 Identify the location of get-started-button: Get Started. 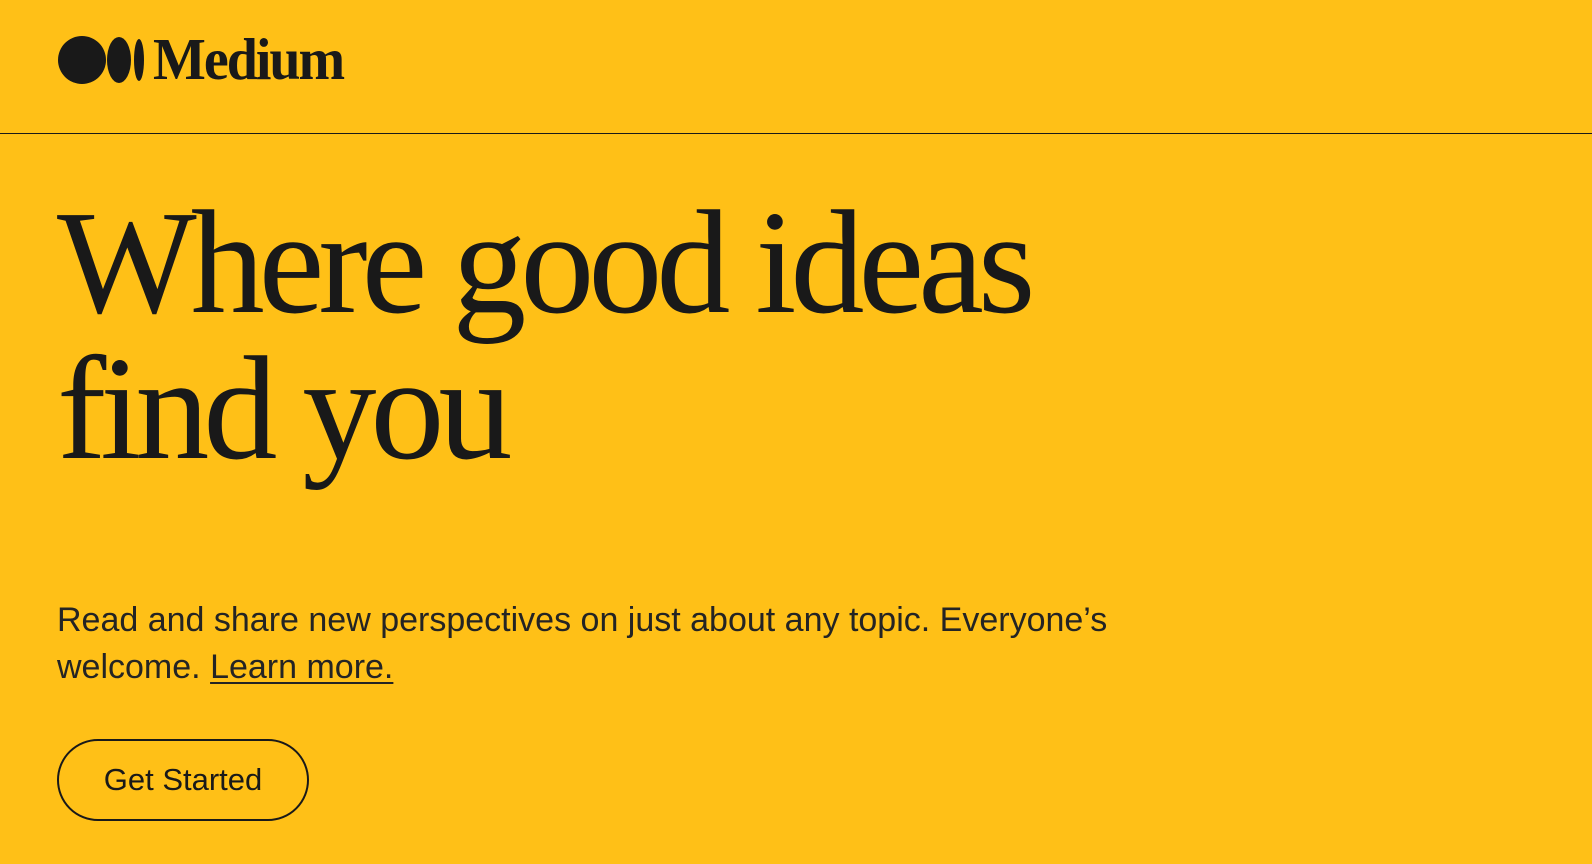
(183, 780).